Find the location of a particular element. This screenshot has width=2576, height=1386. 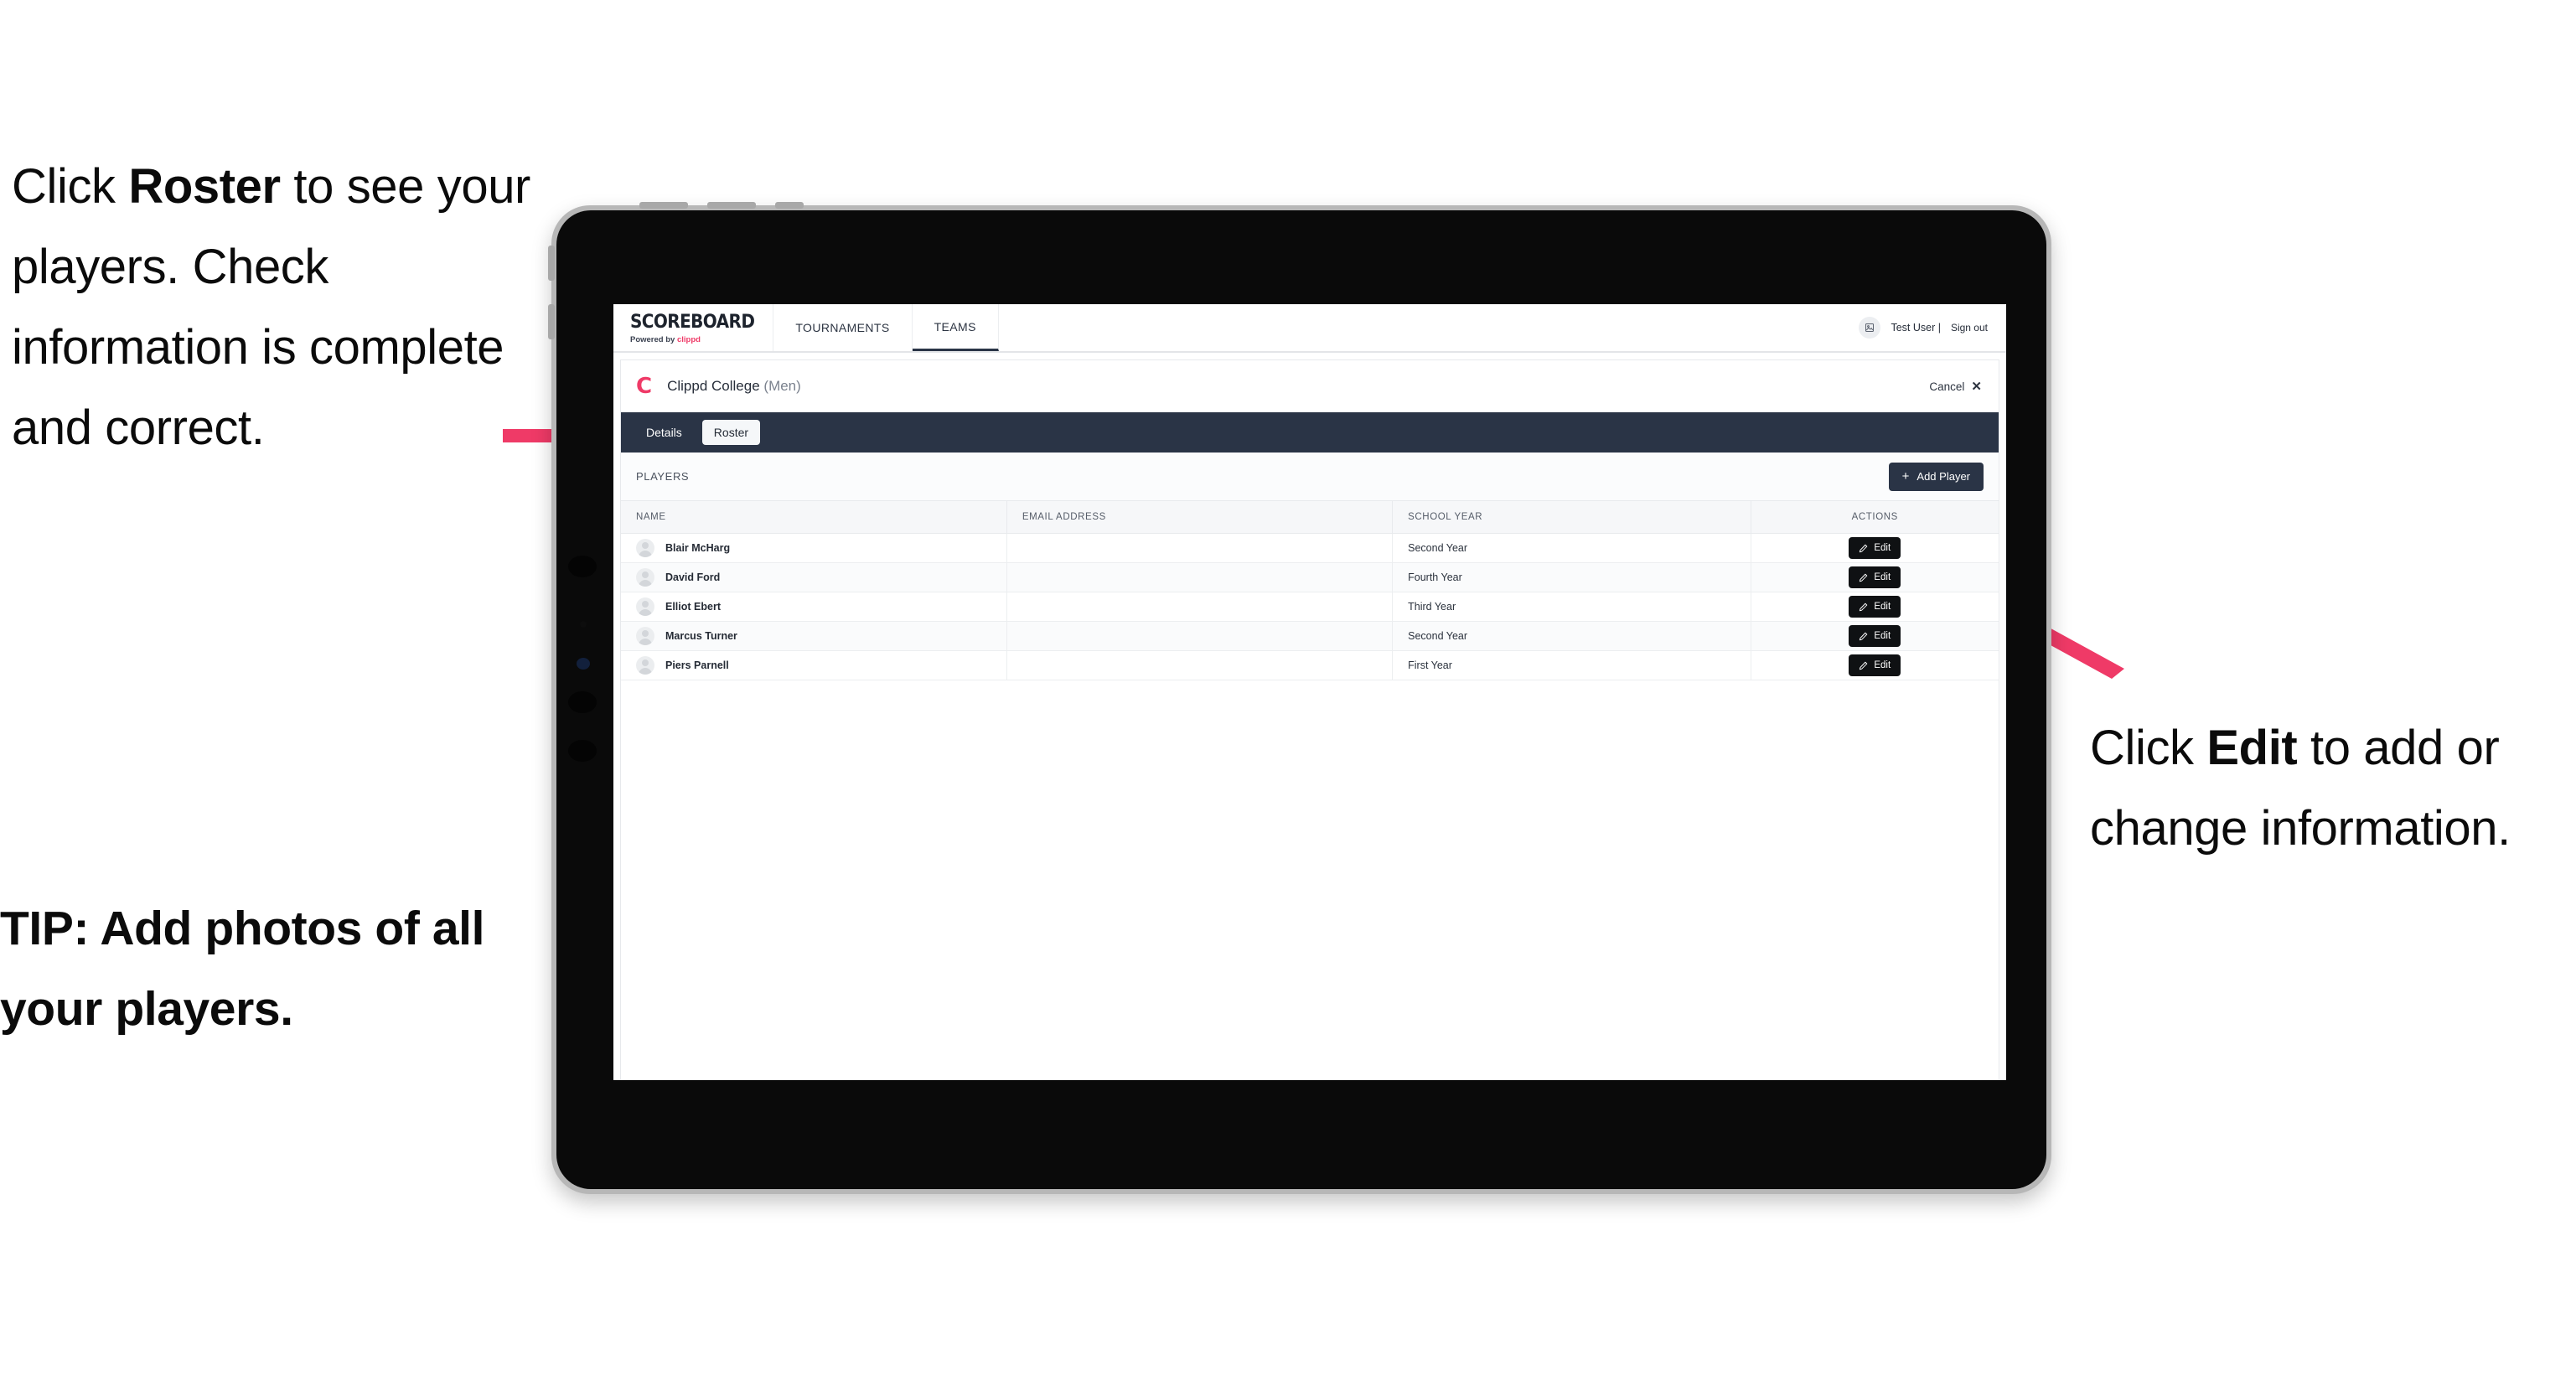

sensor-icon is located at coordinates (583, 624).